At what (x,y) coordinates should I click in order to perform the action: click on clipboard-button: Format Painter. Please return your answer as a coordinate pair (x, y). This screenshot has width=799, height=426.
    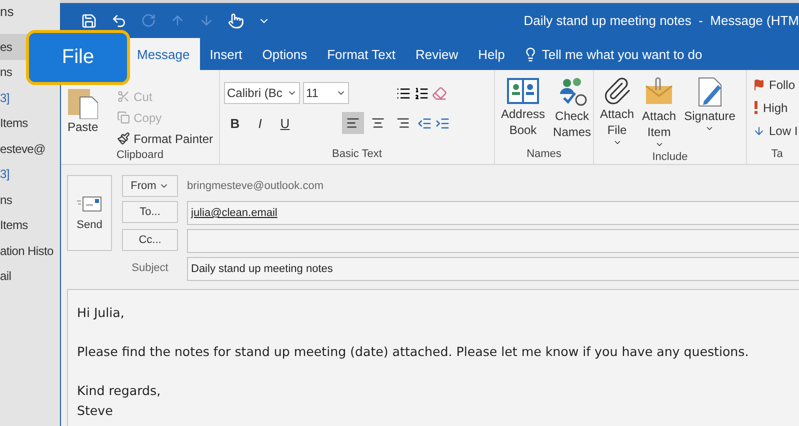
    Looking at the image, I should click on (164, 138).